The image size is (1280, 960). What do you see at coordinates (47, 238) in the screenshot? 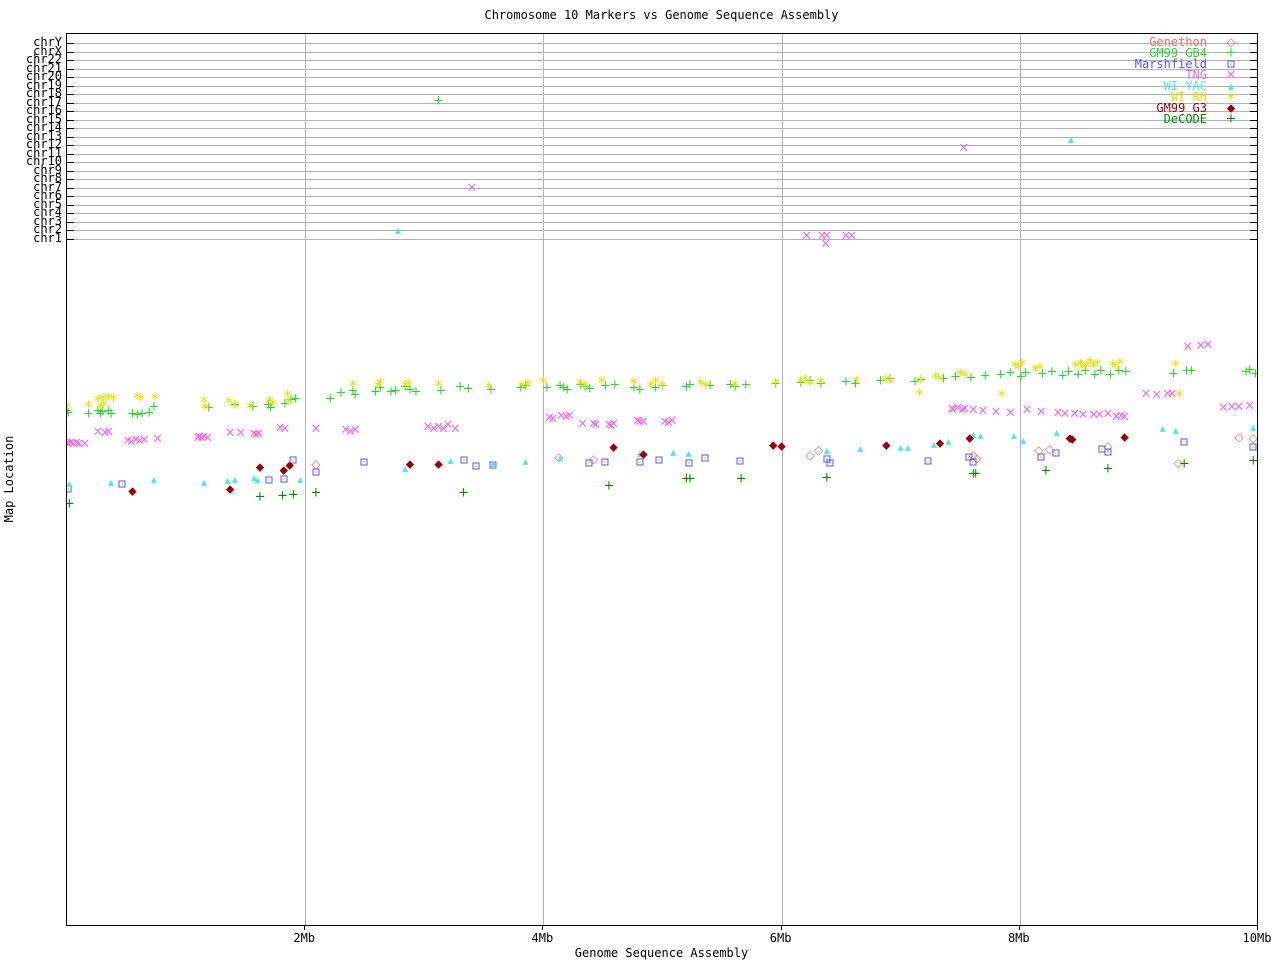
I see `y-tick-label: chr1` at bounding box center [47, 238].